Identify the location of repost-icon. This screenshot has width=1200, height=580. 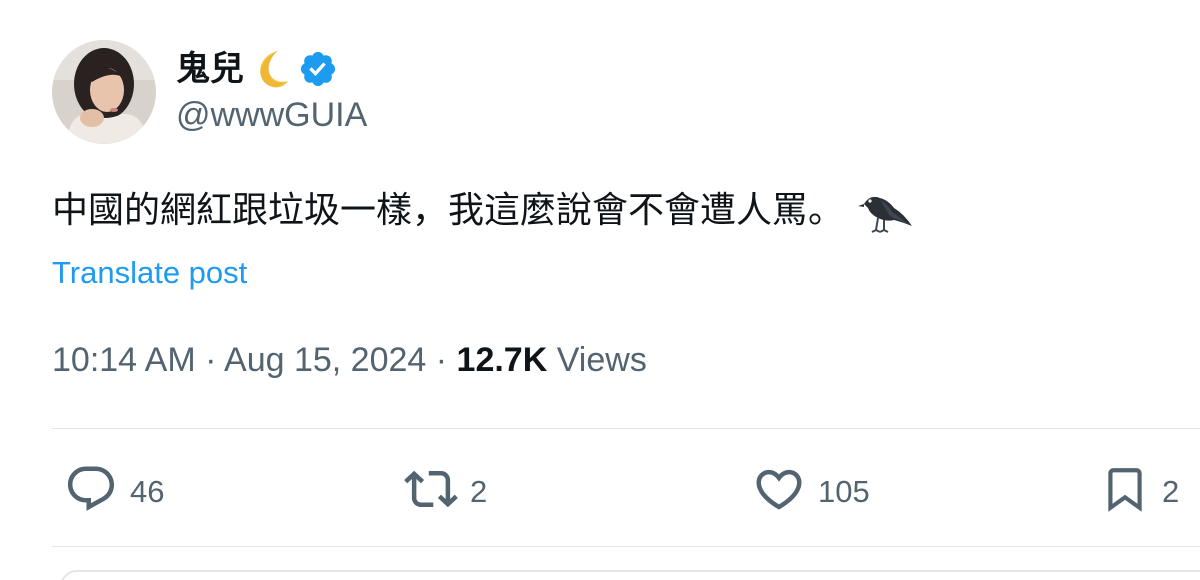
(431, 491).